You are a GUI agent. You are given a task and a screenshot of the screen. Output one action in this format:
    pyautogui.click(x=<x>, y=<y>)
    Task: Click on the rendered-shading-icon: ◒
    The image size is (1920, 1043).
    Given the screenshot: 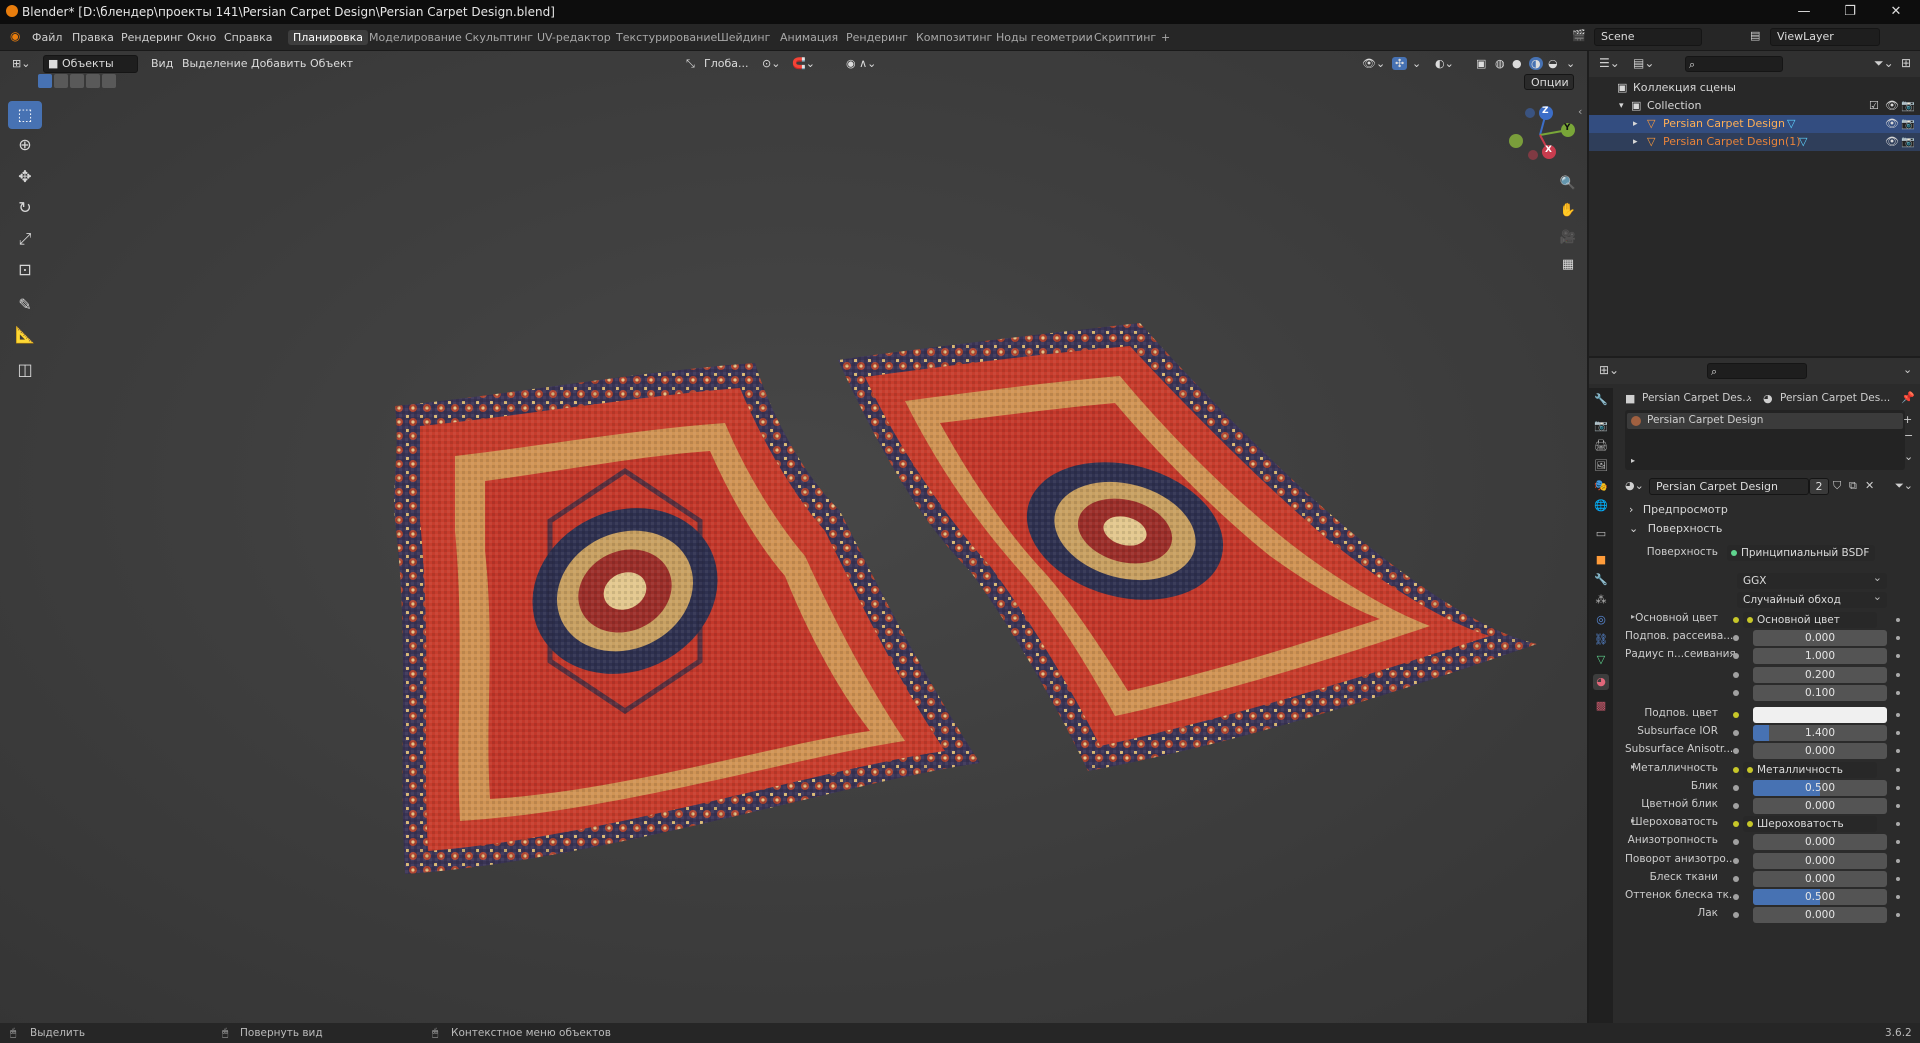 What is the action you would take?
    pyautogui.click(x=1553, y=63)
    